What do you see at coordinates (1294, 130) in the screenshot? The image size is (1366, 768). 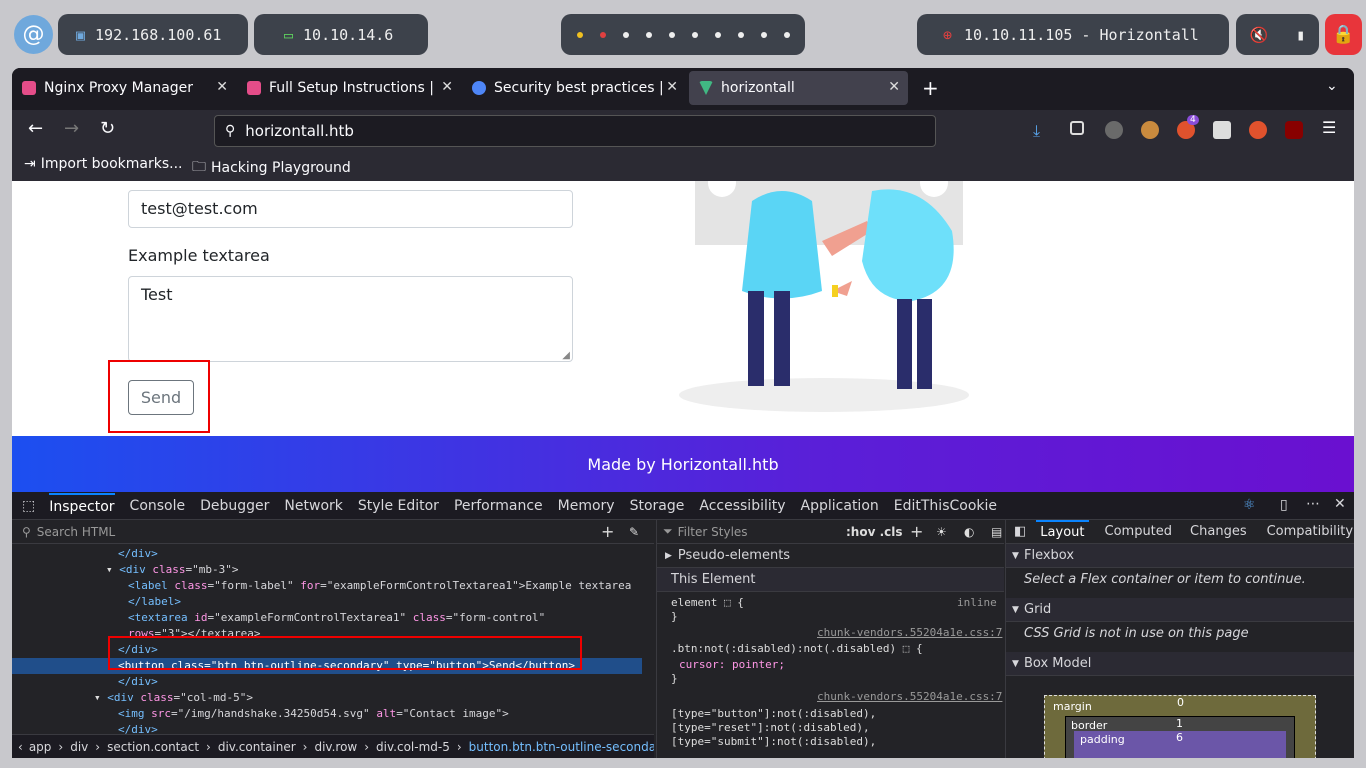 I see `ublock-icon` at bounding box center [1294, 130].